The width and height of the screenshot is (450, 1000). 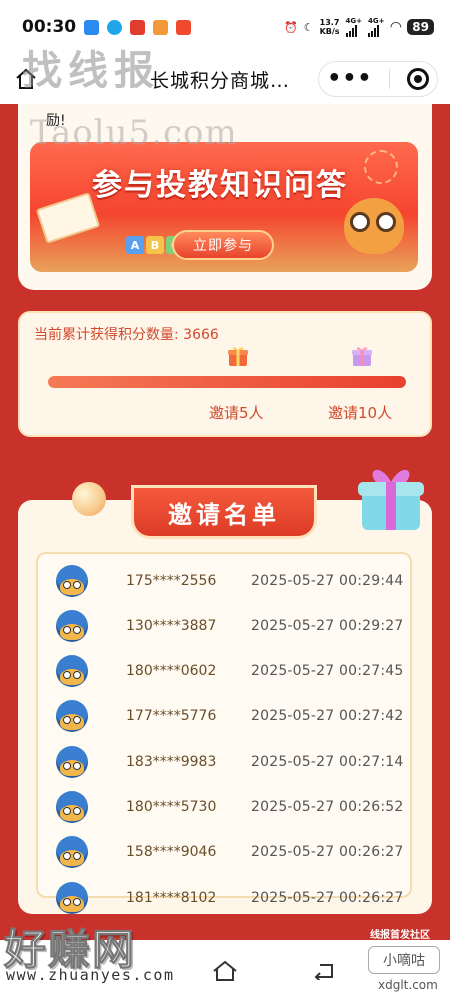 What do you see at coordinates (171, 671) in the screenshot?
I see `invitee-phone: 180****0602` at bounding box center [171, 671].